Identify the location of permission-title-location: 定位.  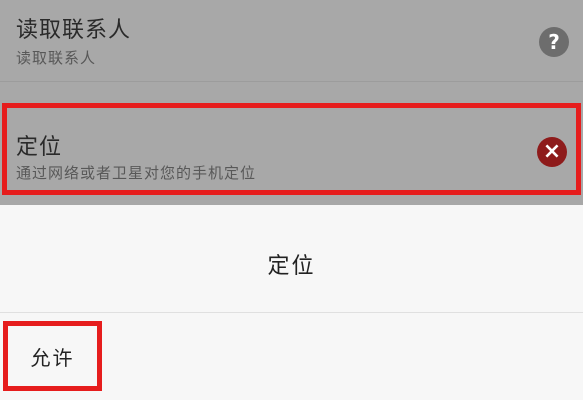
(39, 147).